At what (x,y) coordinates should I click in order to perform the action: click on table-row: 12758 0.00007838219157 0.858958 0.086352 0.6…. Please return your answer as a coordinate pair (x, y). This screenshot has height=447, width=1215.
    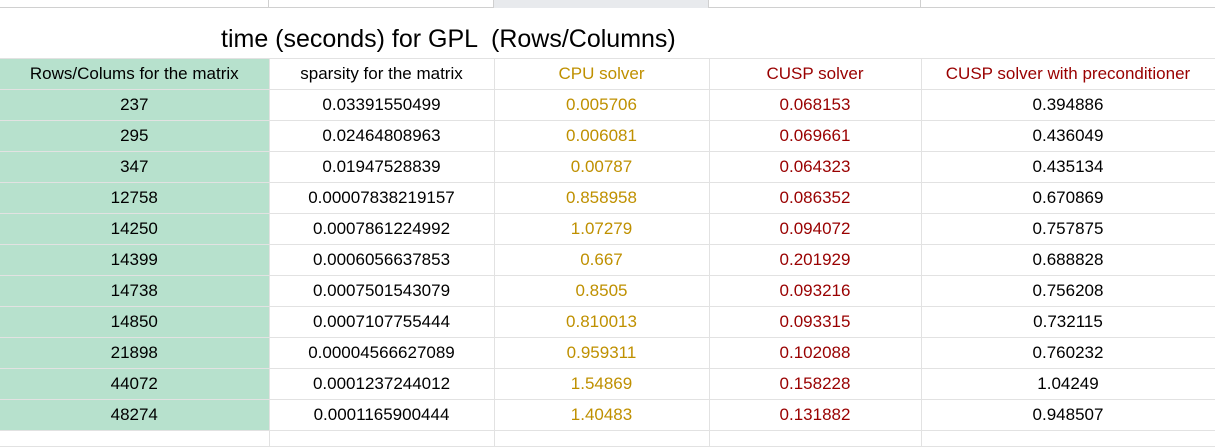
    Looking at the image, I should click on (607, 198).